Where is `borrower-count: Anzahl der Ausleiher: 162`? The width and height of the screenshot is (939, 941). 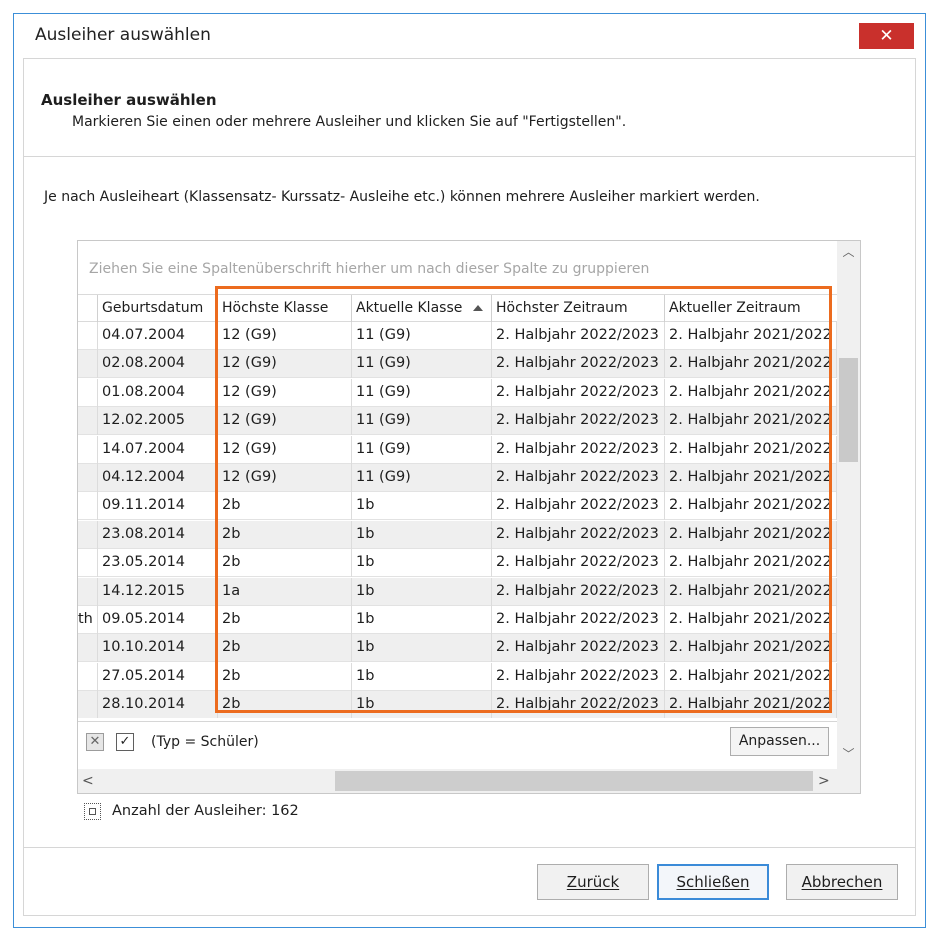 borrower-count: Anzahl der Ausleiher: 162 is located at coordinates (205, 811).